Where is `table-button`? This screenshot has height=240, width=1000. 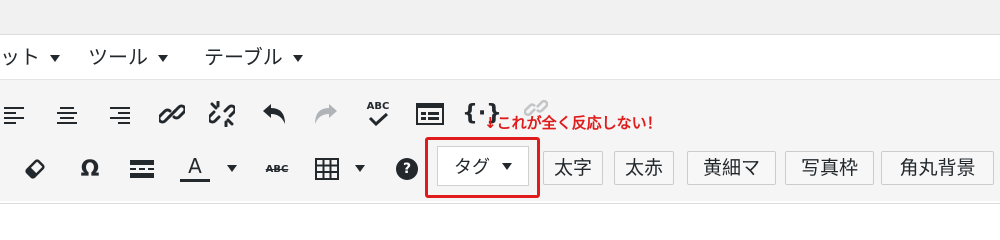 table-button is located at coordinates (327, 169).